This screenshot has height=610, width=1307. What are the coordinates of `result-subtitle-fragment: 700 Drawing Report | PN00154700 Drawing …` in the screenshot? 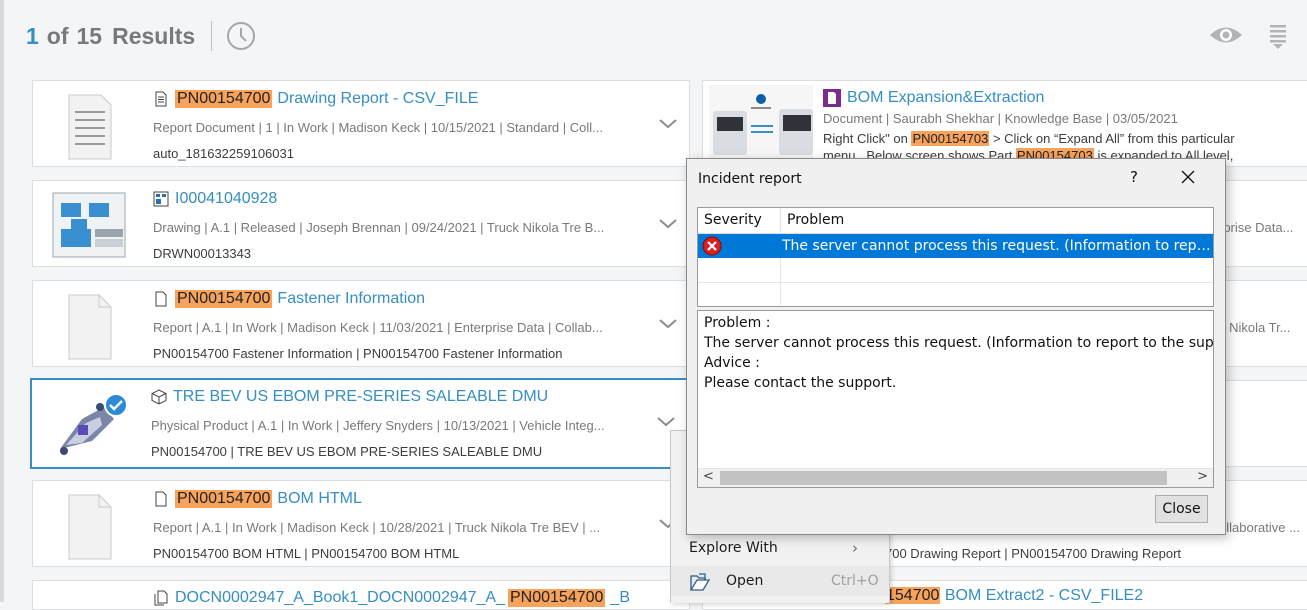 It's located at (1033, 553).